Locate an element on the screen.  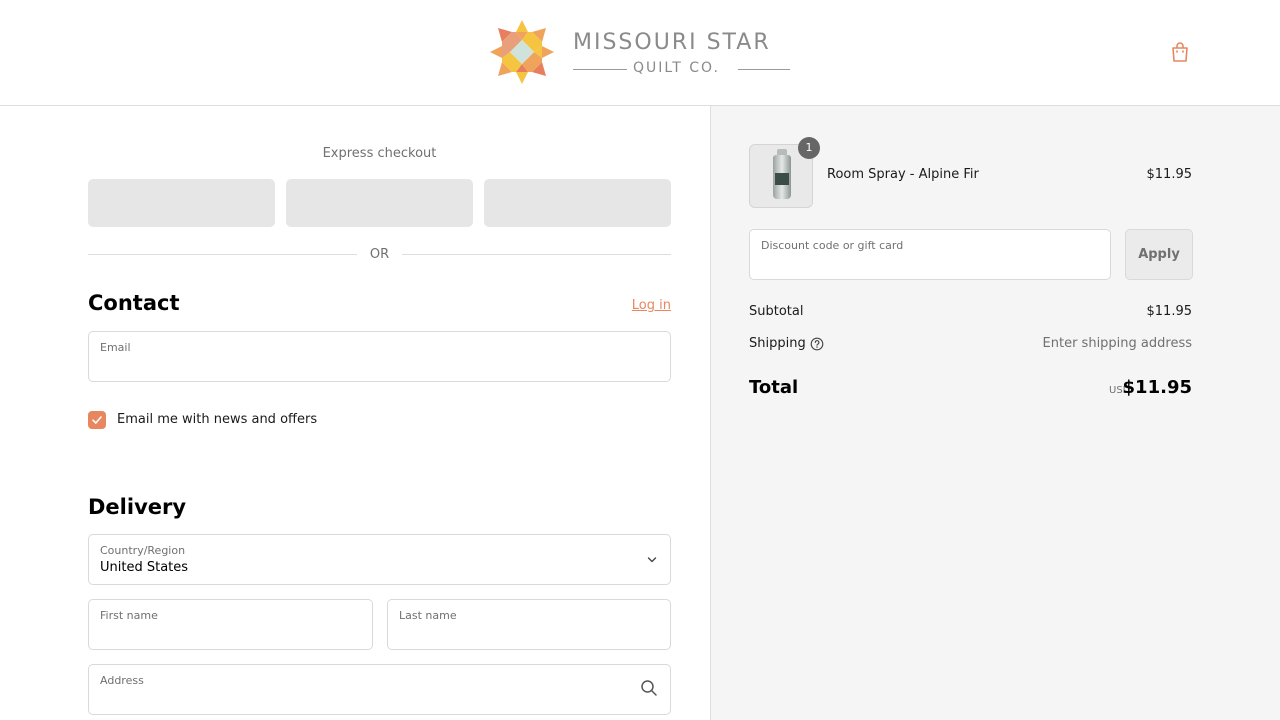
country-value: United States is located at coordinates (144, 567).